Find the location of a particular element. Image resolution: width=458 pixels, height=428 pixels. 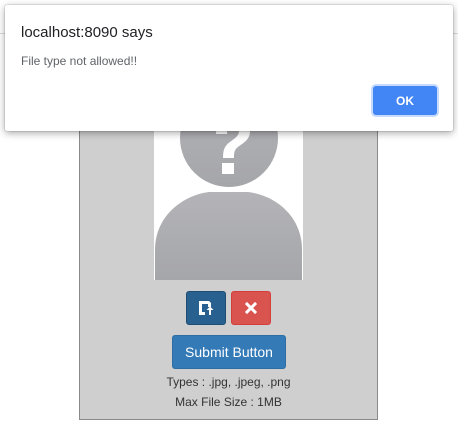

close-icon is located at coordinates (251, 308).